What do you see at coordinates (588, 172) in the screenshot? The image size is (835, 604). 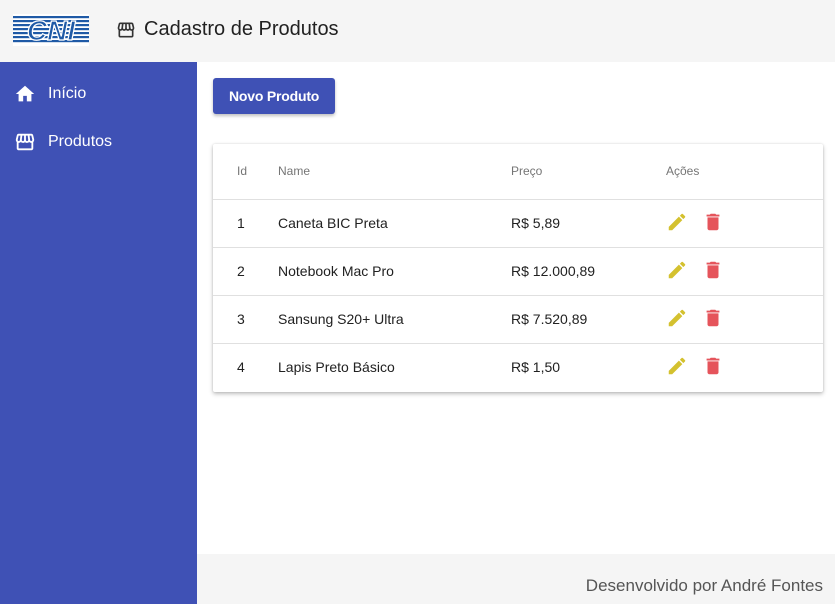 I see `column-header-price: Preço` at bounding box center [588, 172].